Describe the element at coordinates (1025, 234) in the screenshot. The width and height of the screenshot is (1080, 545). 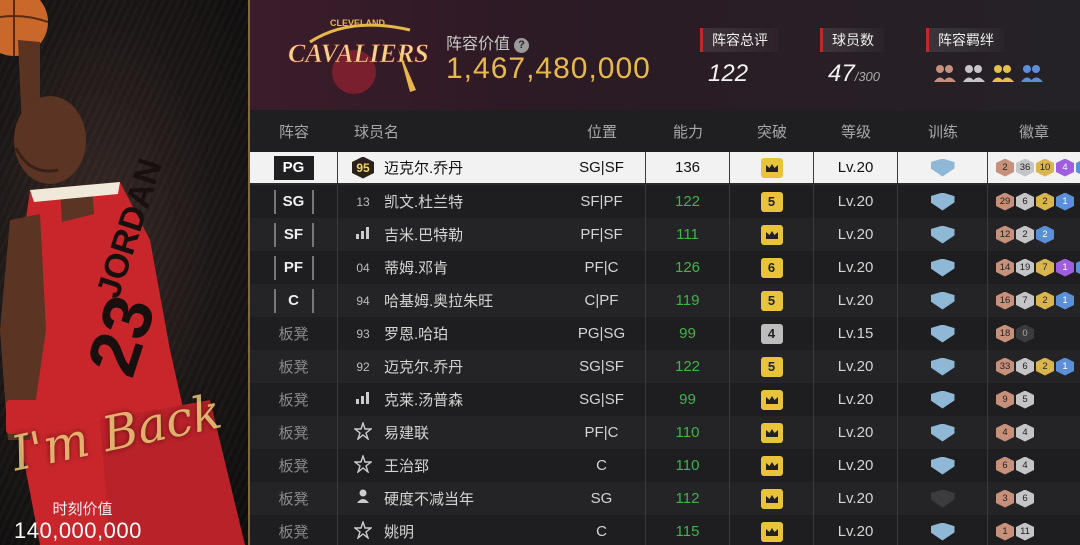
I see `badge-silver: 2` at that location.